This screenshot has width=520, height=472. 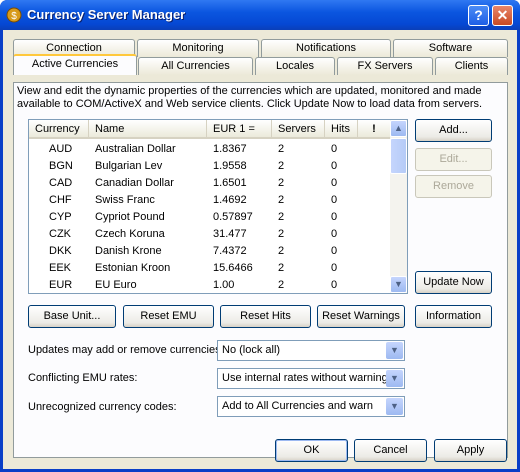 I want to click on row-name: Estonian Kroon, so click(x=133, y=268).